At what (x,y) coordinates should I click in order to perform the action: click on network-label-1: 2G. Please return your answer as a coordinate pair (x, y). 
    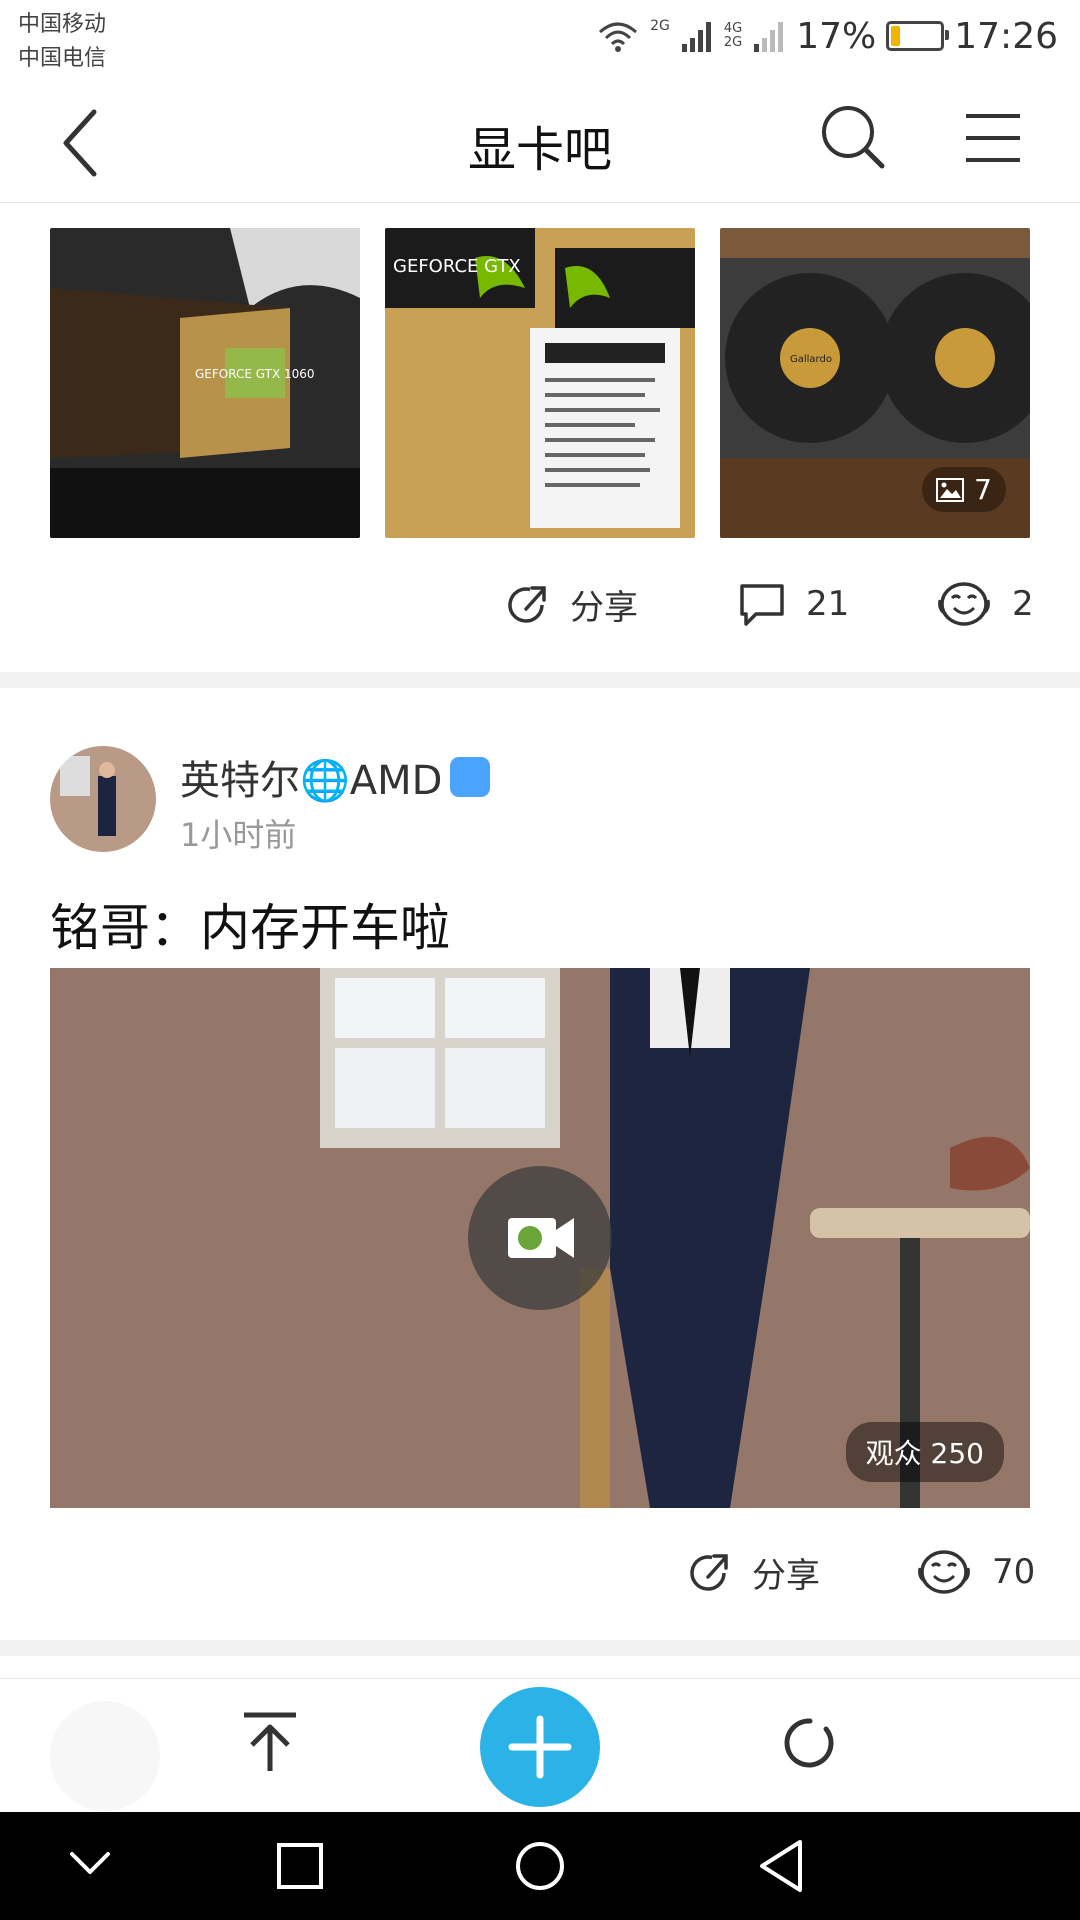
    Looking at the image, I should click on (660, 26).